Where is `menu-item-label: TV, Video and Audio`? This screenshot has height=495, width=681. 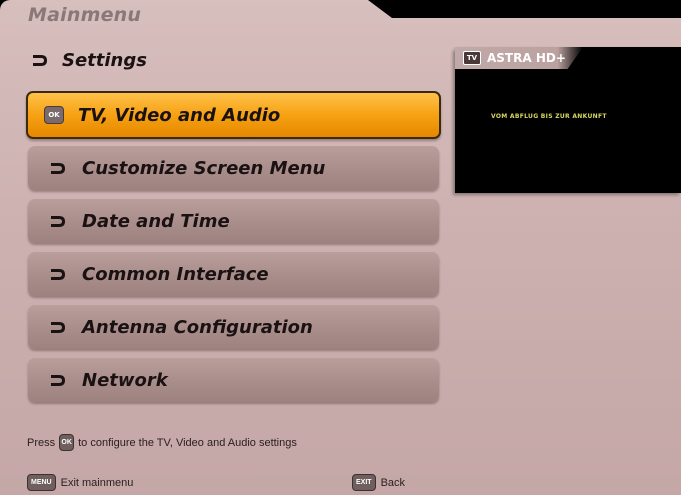 menu-item-label: TV, Video and Audio is located at coordinates (179, 115).